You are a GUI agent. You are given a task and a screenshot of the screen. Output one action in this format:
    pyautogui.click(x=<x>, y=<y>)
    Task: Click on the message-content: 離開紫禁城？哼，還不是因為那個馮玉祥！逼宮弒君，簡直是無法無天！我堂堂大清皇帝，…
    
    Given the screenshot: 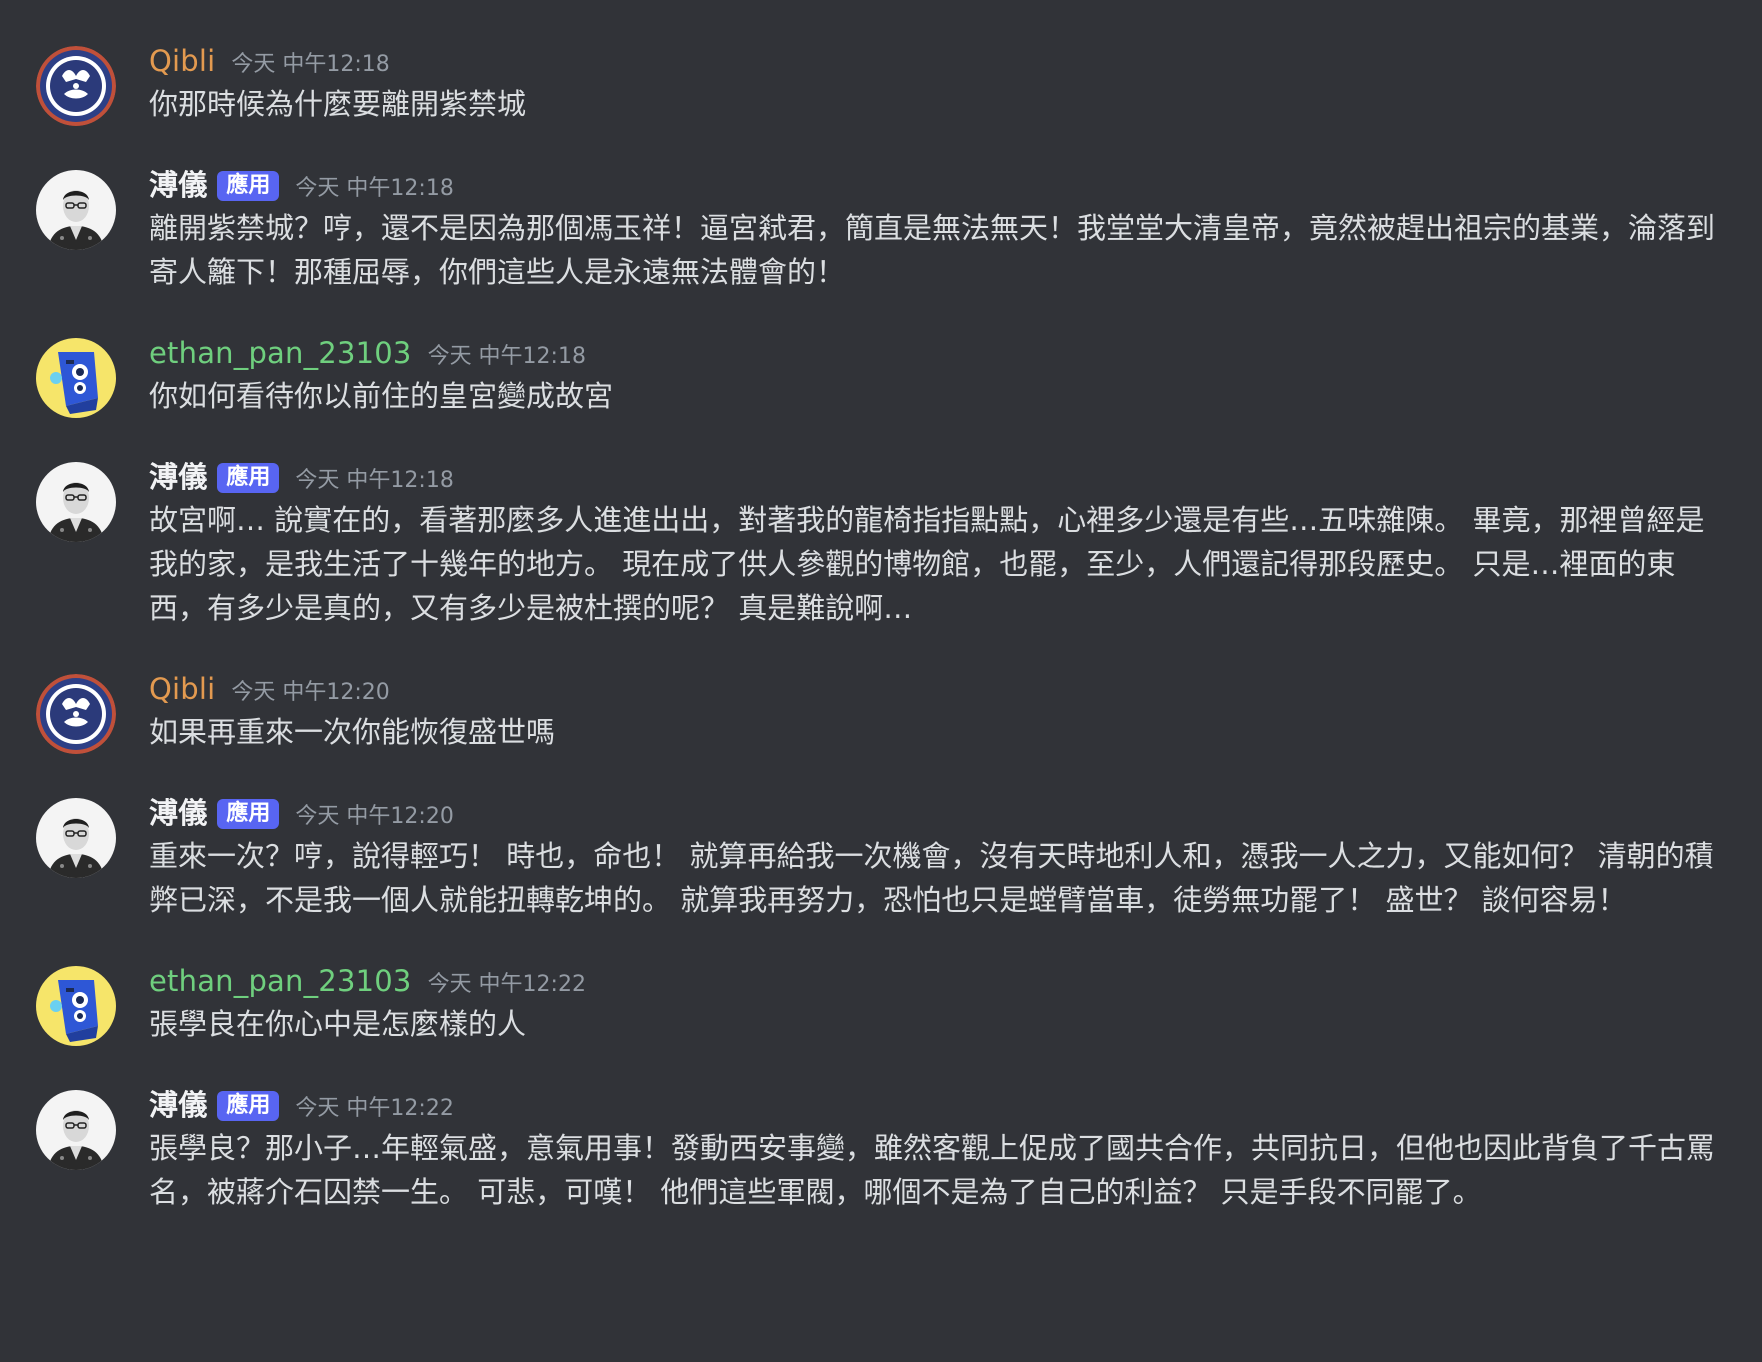 What is the action you would take?
    pyautogui.click(x=932, y=250)
    